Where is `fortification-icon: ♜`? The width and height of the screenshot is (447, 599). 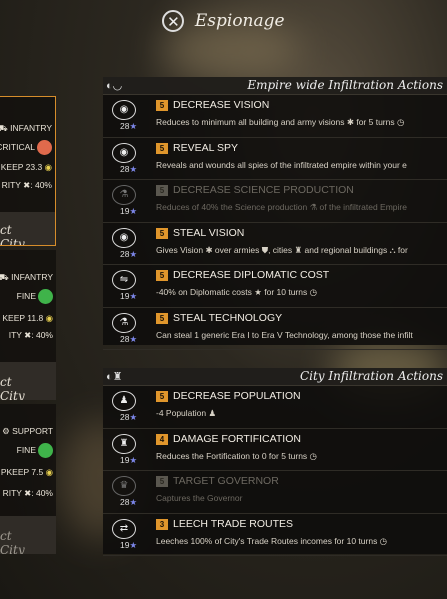
fortification-icon: ♜ is located at coordinates (124, 443).